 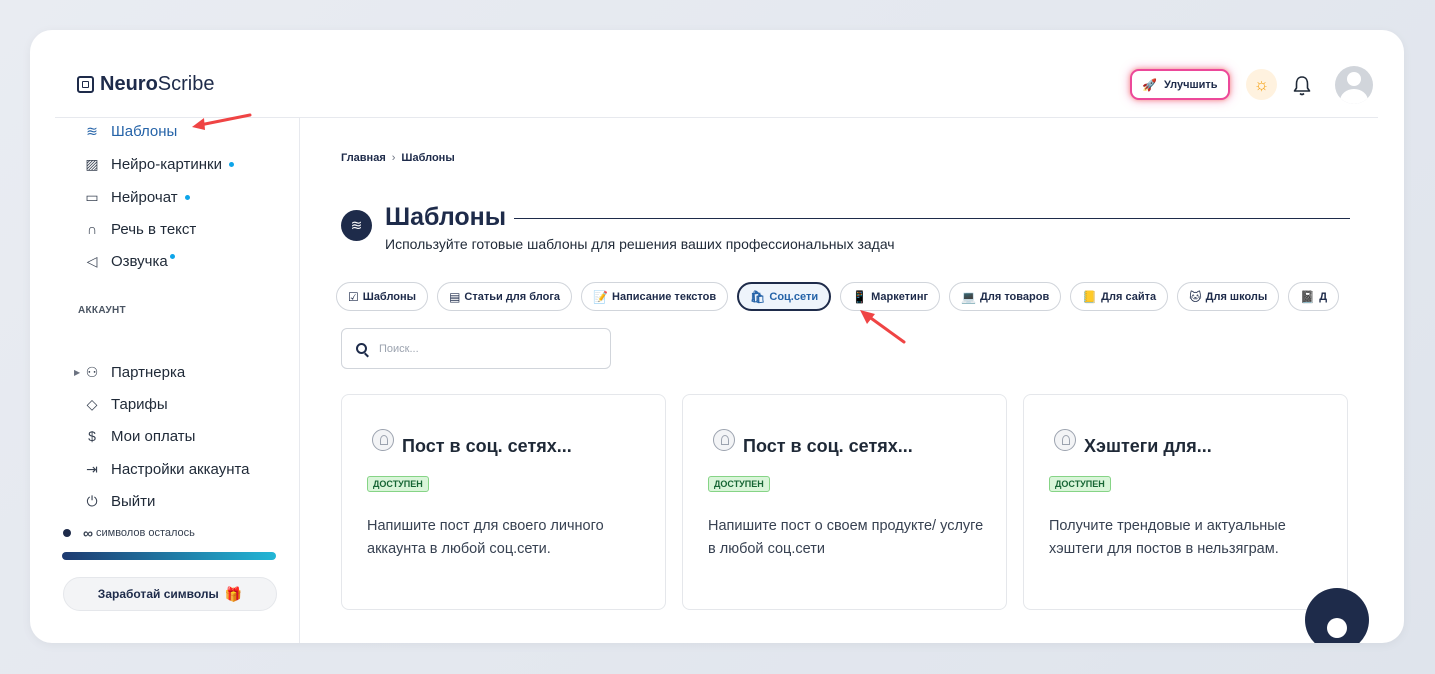 What do you see at coordinates (144, 131) in the screenshot?
I see `sidebar-item-label: Шаблоны` at bounding box center [144, 131].